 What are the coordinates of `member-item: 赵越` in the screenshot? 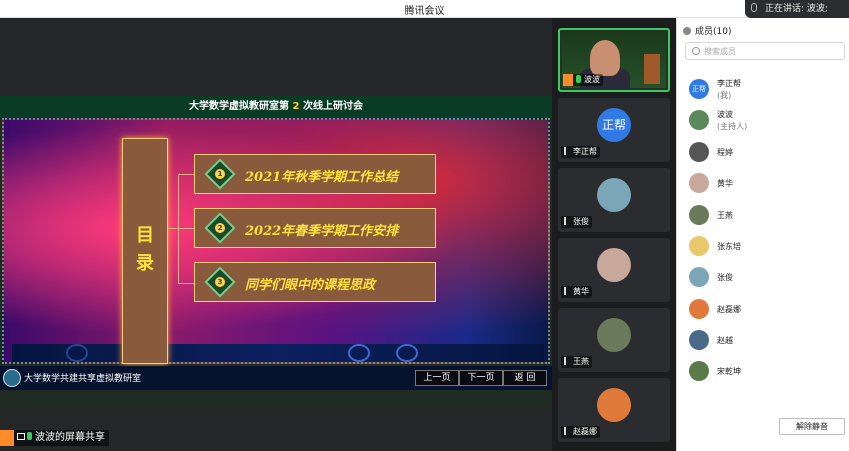 It's located at (764, 340).